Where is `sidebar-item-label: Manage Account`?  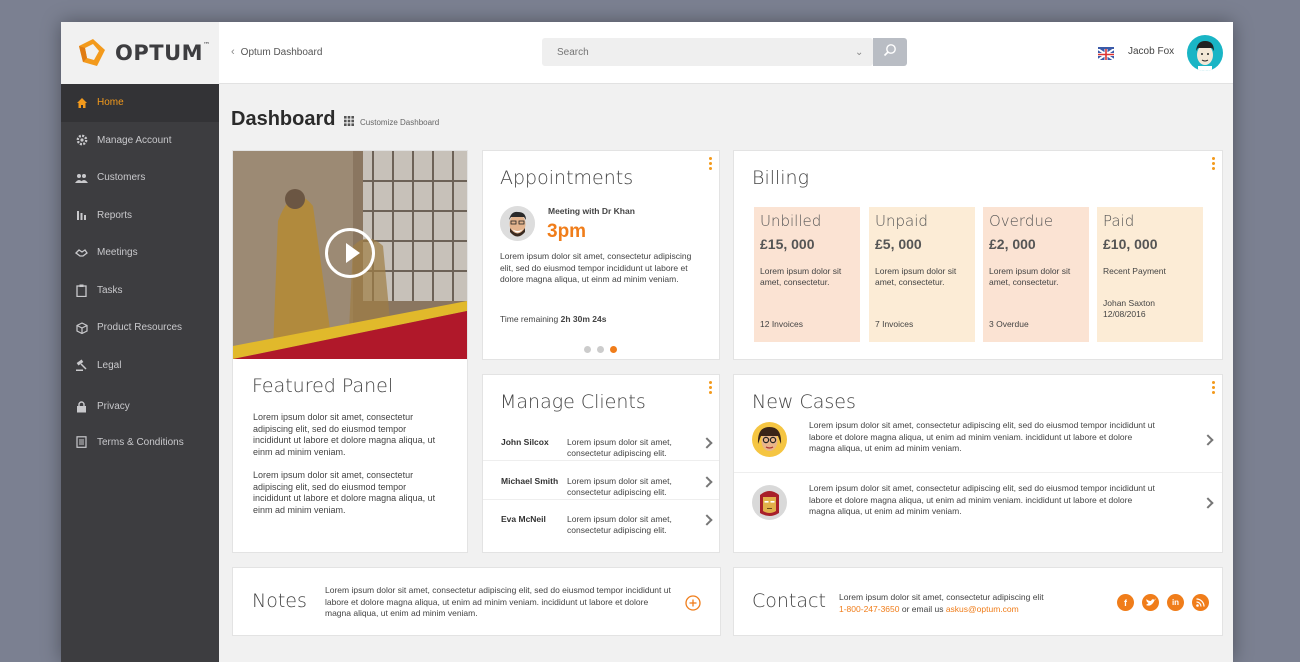
sidebar-item-label: Manage Account is located at coordinates (134, 140).